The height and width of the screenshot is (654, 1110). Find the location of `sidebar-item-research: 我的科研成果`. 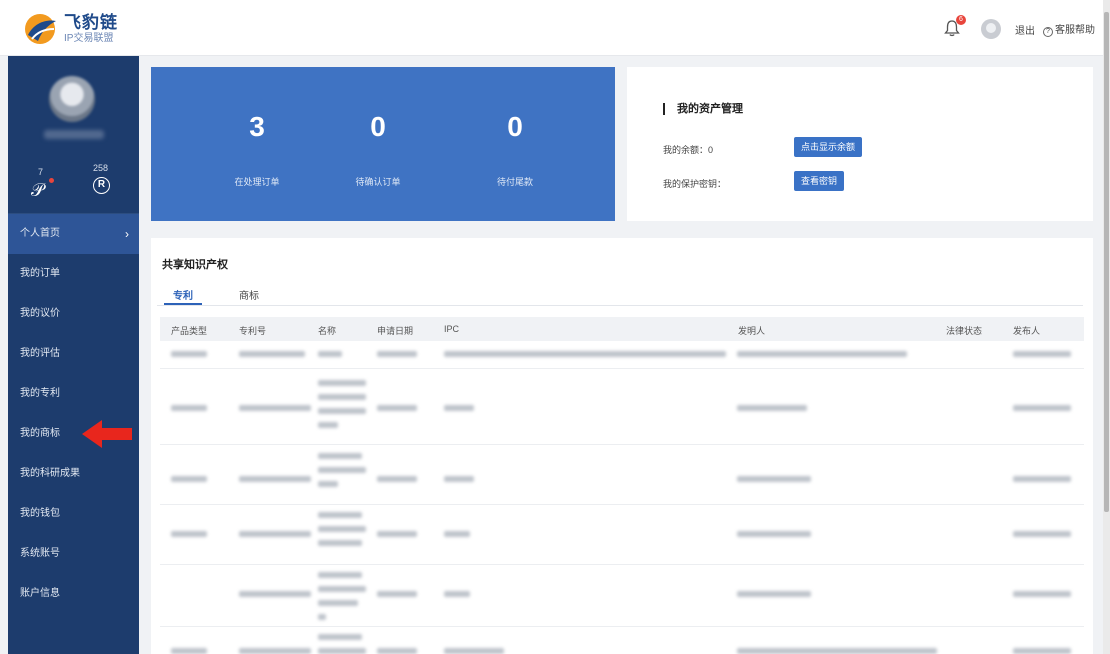

sidebar-item-research: 我的科研成果 is located at coordinates (73, 474).